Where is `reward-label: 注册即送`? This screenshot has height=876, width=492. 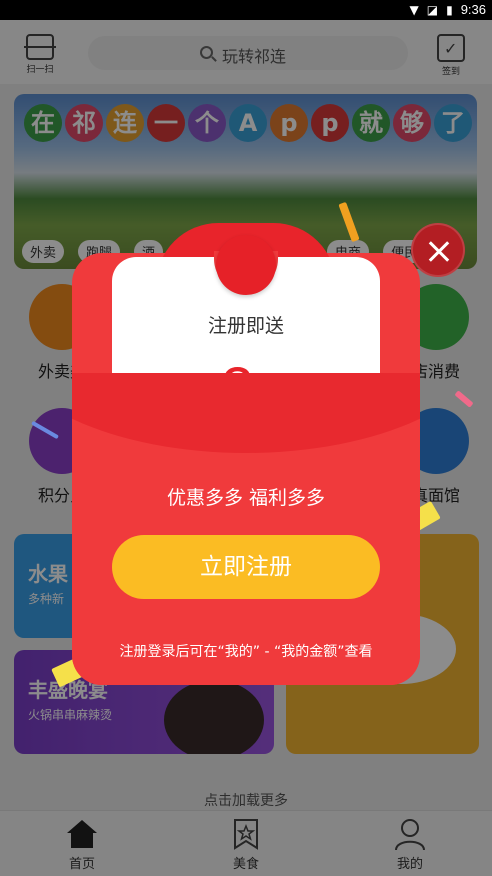 reward-label: 注册即送 is located at coordinates (245, 326).